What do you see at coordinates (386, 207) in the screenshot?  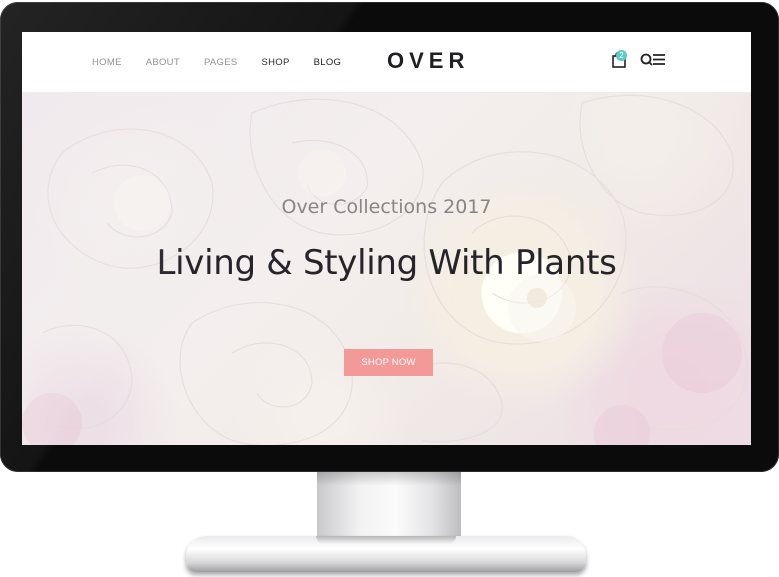 I see `hero-kicker: Over Collections 2017` at bounding box center [386, 207].